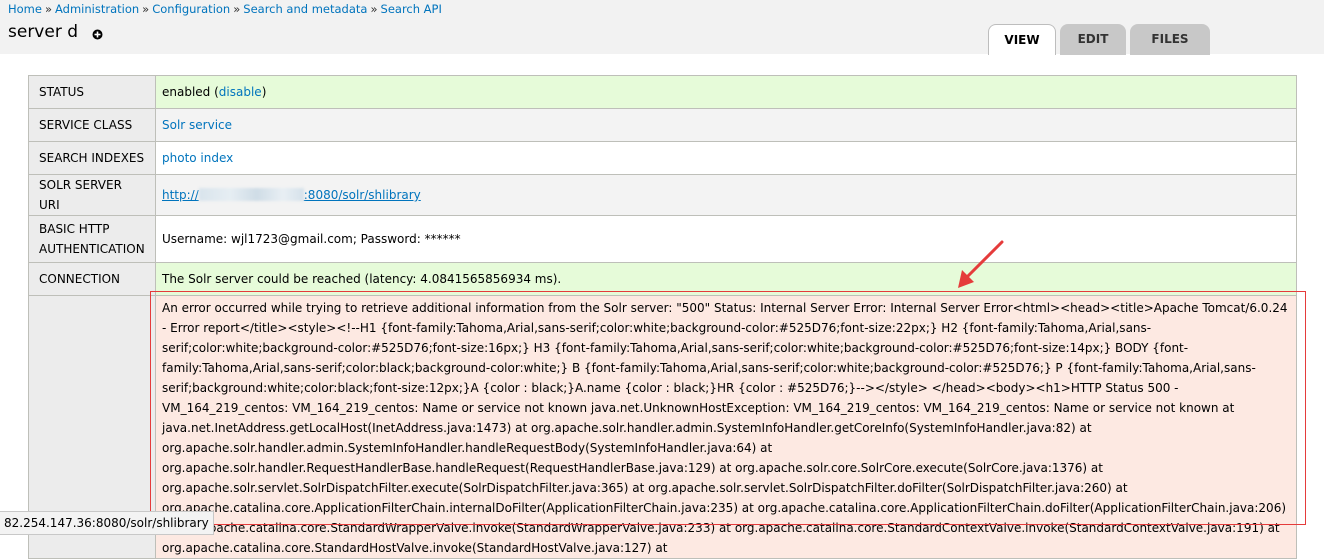  I want to click on redacted-host, so click(251, 194).